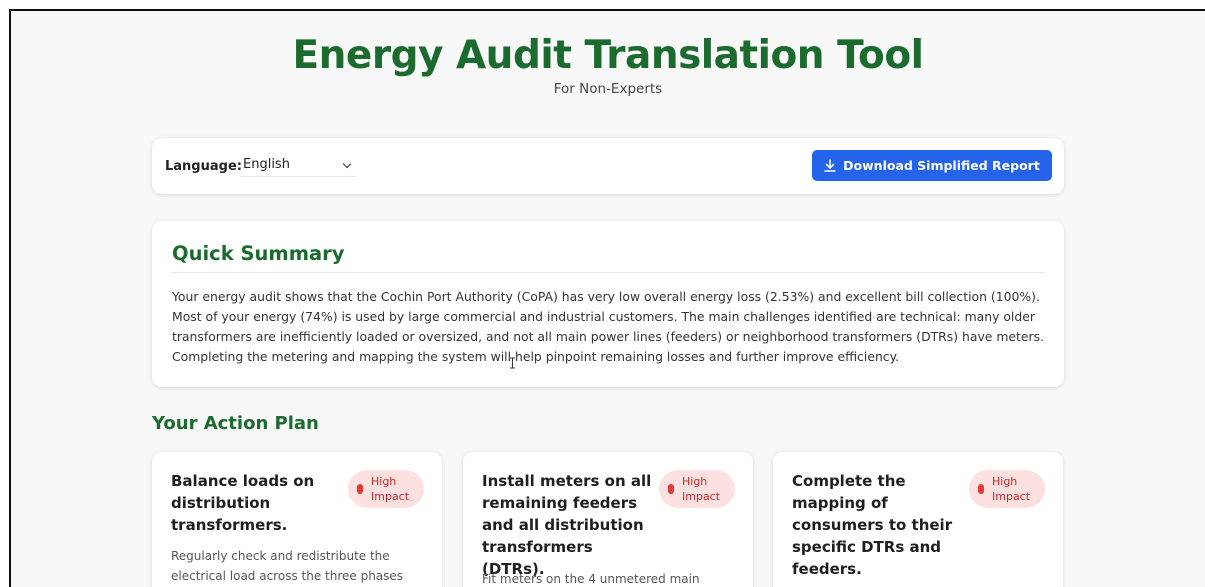 The height and width of the screenshot is (587, 1205). What do you see at coordinates (608, 272) in the screenshot?
I see `summary-divider` at bounding box center [608, 272].